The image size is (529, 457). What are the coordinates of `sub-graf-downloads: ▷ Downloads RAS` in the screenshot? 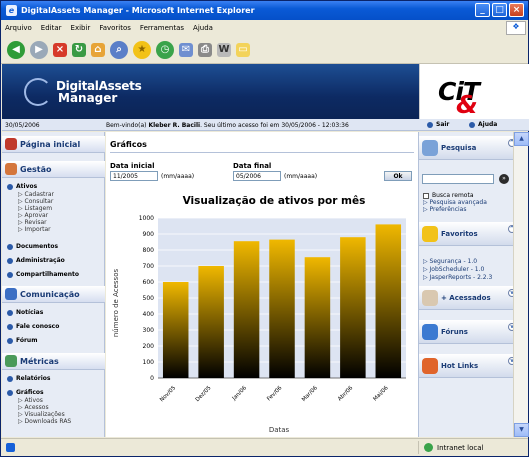 It's located at (44, 421).